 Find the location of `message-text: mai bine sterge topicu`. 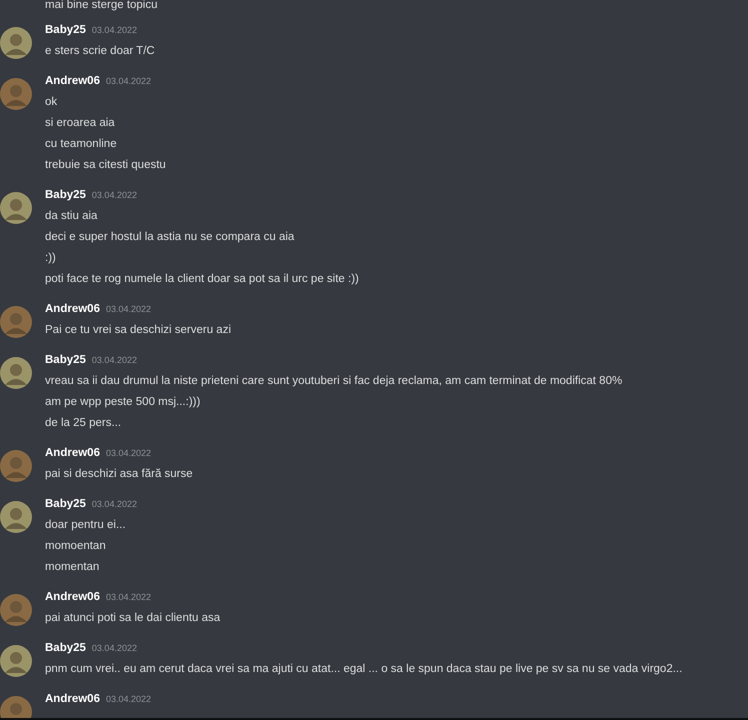

message-text: mai bine sterge topicu is located at coordinates (101, 5).